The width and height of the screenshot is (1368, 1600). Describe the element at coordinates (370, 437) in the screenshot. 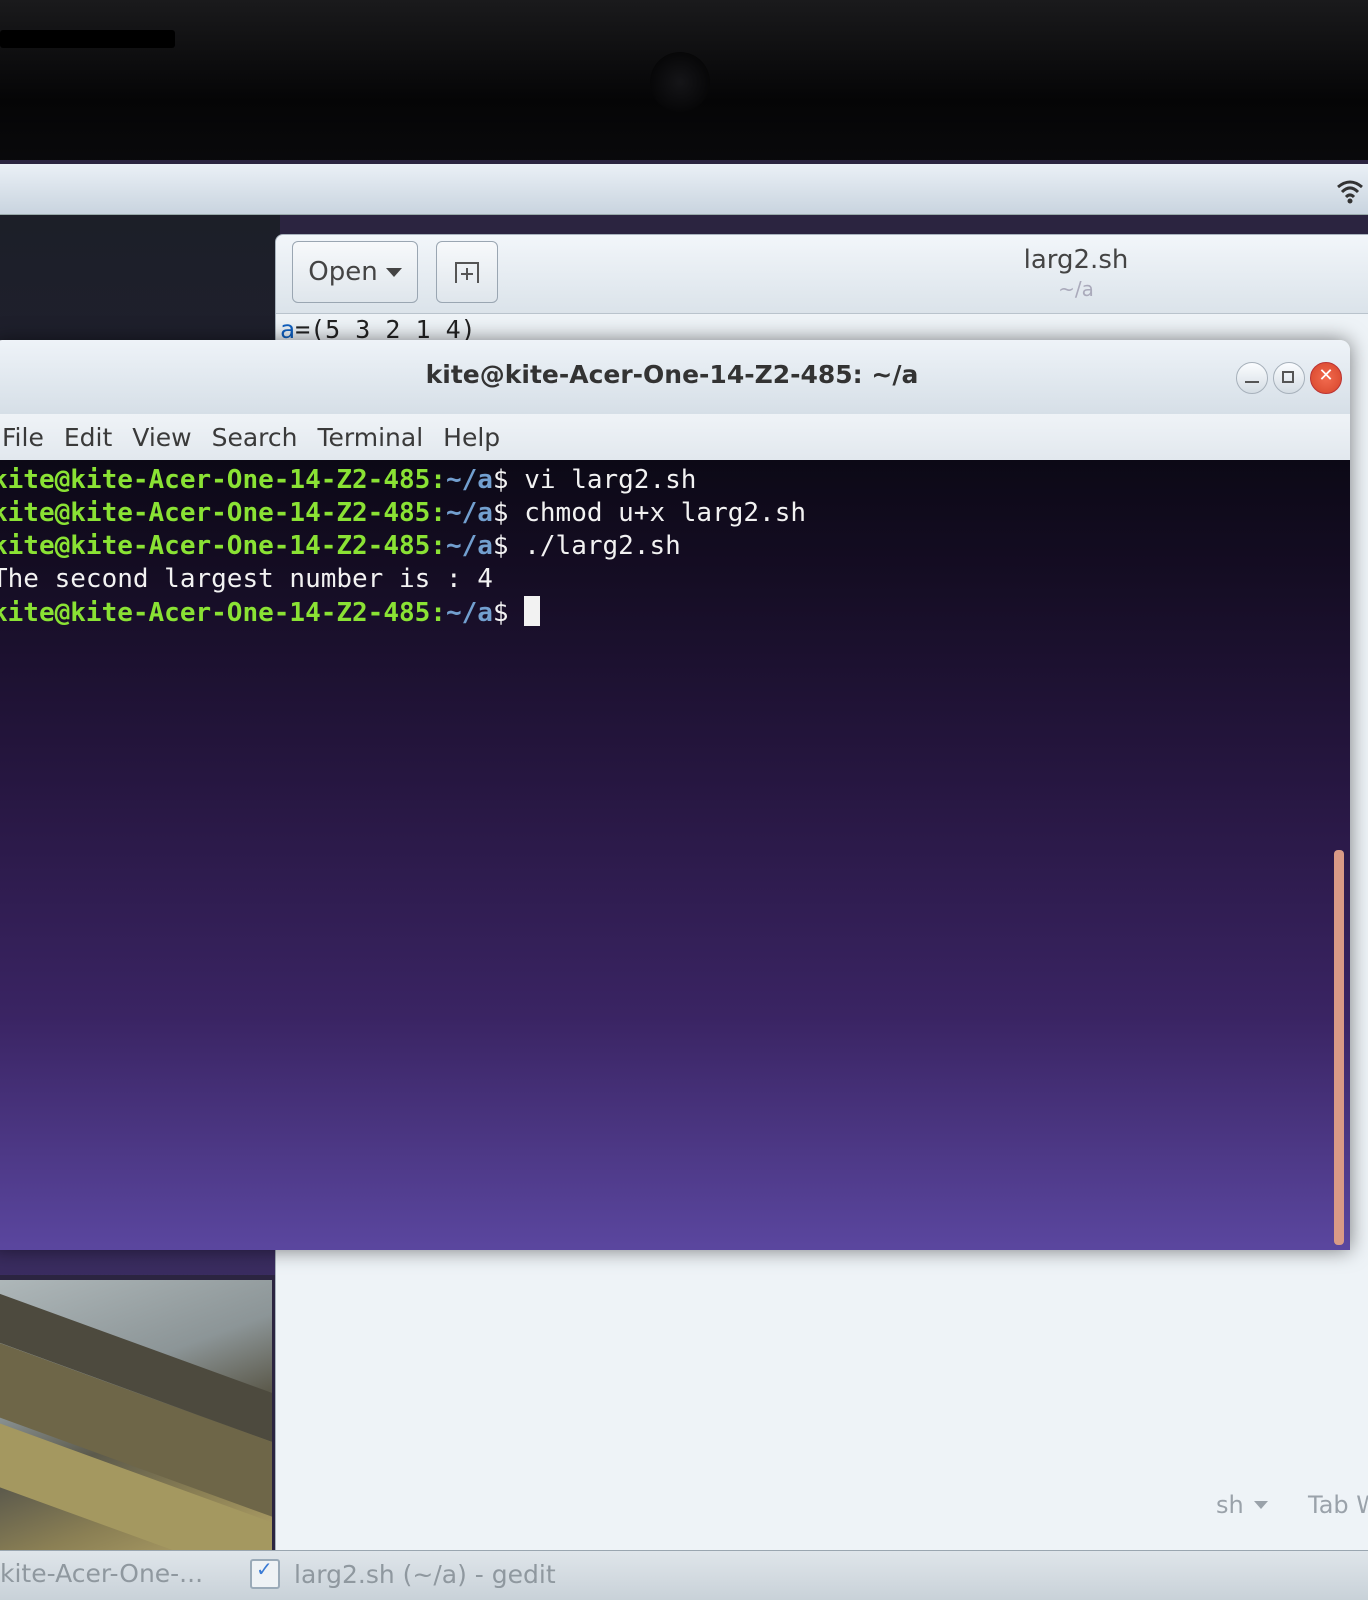

I see `menu-terminal: Terminal` at that location.